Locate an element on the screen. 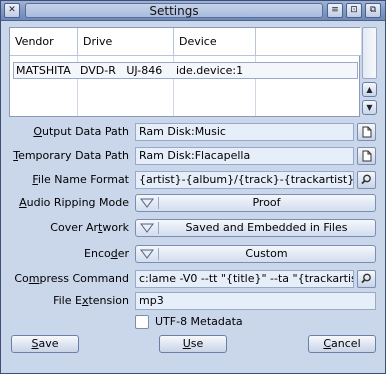 The height and width of the screenshot is (374, 386). iconify-icon: ≡ is located at coordinates (335, 10).